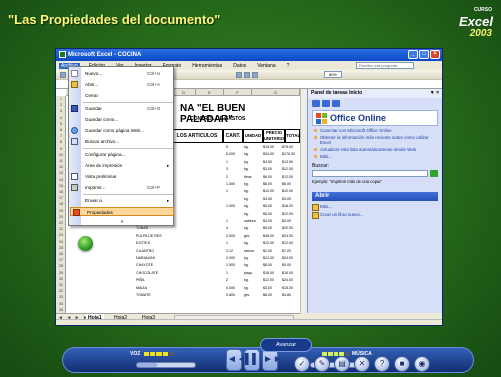 The height and width of the screenshot is (377, 501). Describe the element at coordinates (248, 274) in the screenshot. I see `table-cell-unidad: paqu.` at that location.